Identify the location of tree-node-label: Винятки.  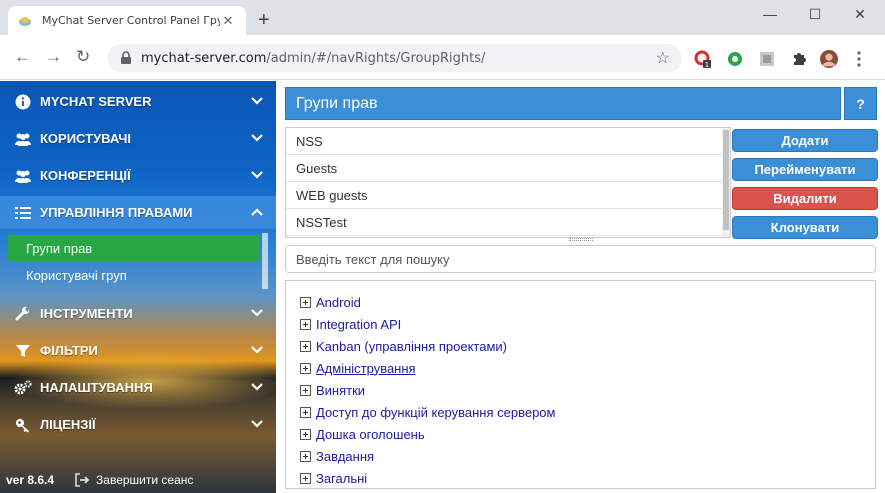
(341, 390).